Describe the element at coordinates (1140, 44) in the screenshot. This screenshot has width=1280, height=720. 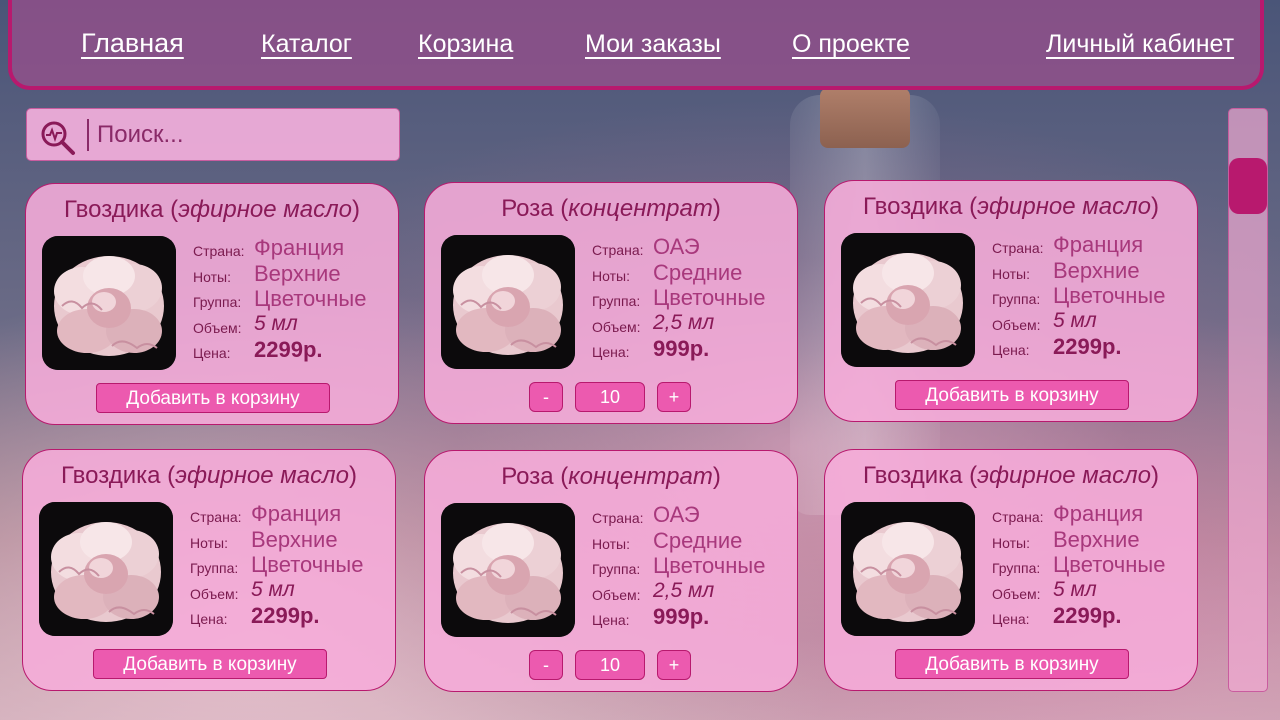
I see `nav-link-account: Личный кабинет` at that location.